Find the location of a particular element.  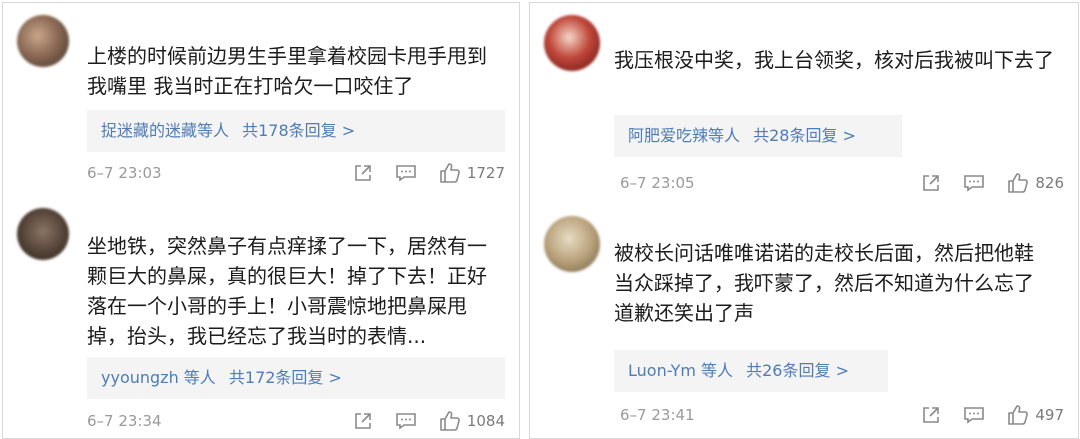

comment-meta: 6–7 23:05 826 is located at coordinates (842, 183).